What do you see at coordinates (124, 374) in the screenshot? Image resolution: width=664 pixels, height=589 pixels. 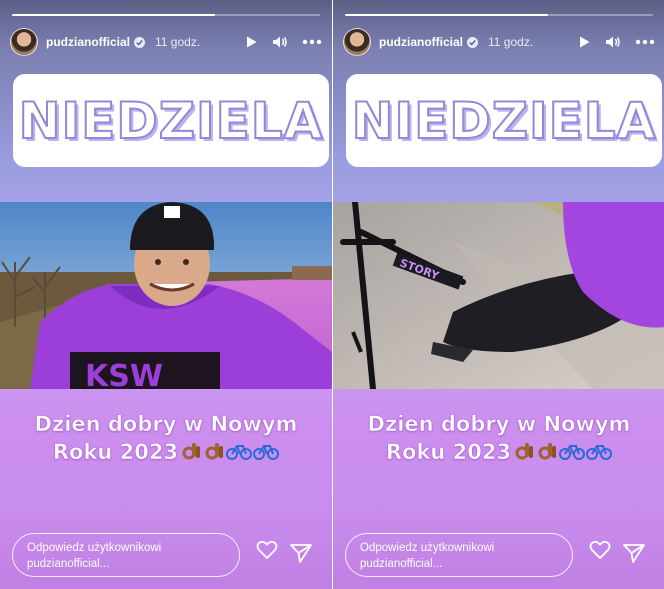 I see `hoodie-print: KSW` at bounding box center [124, 374].